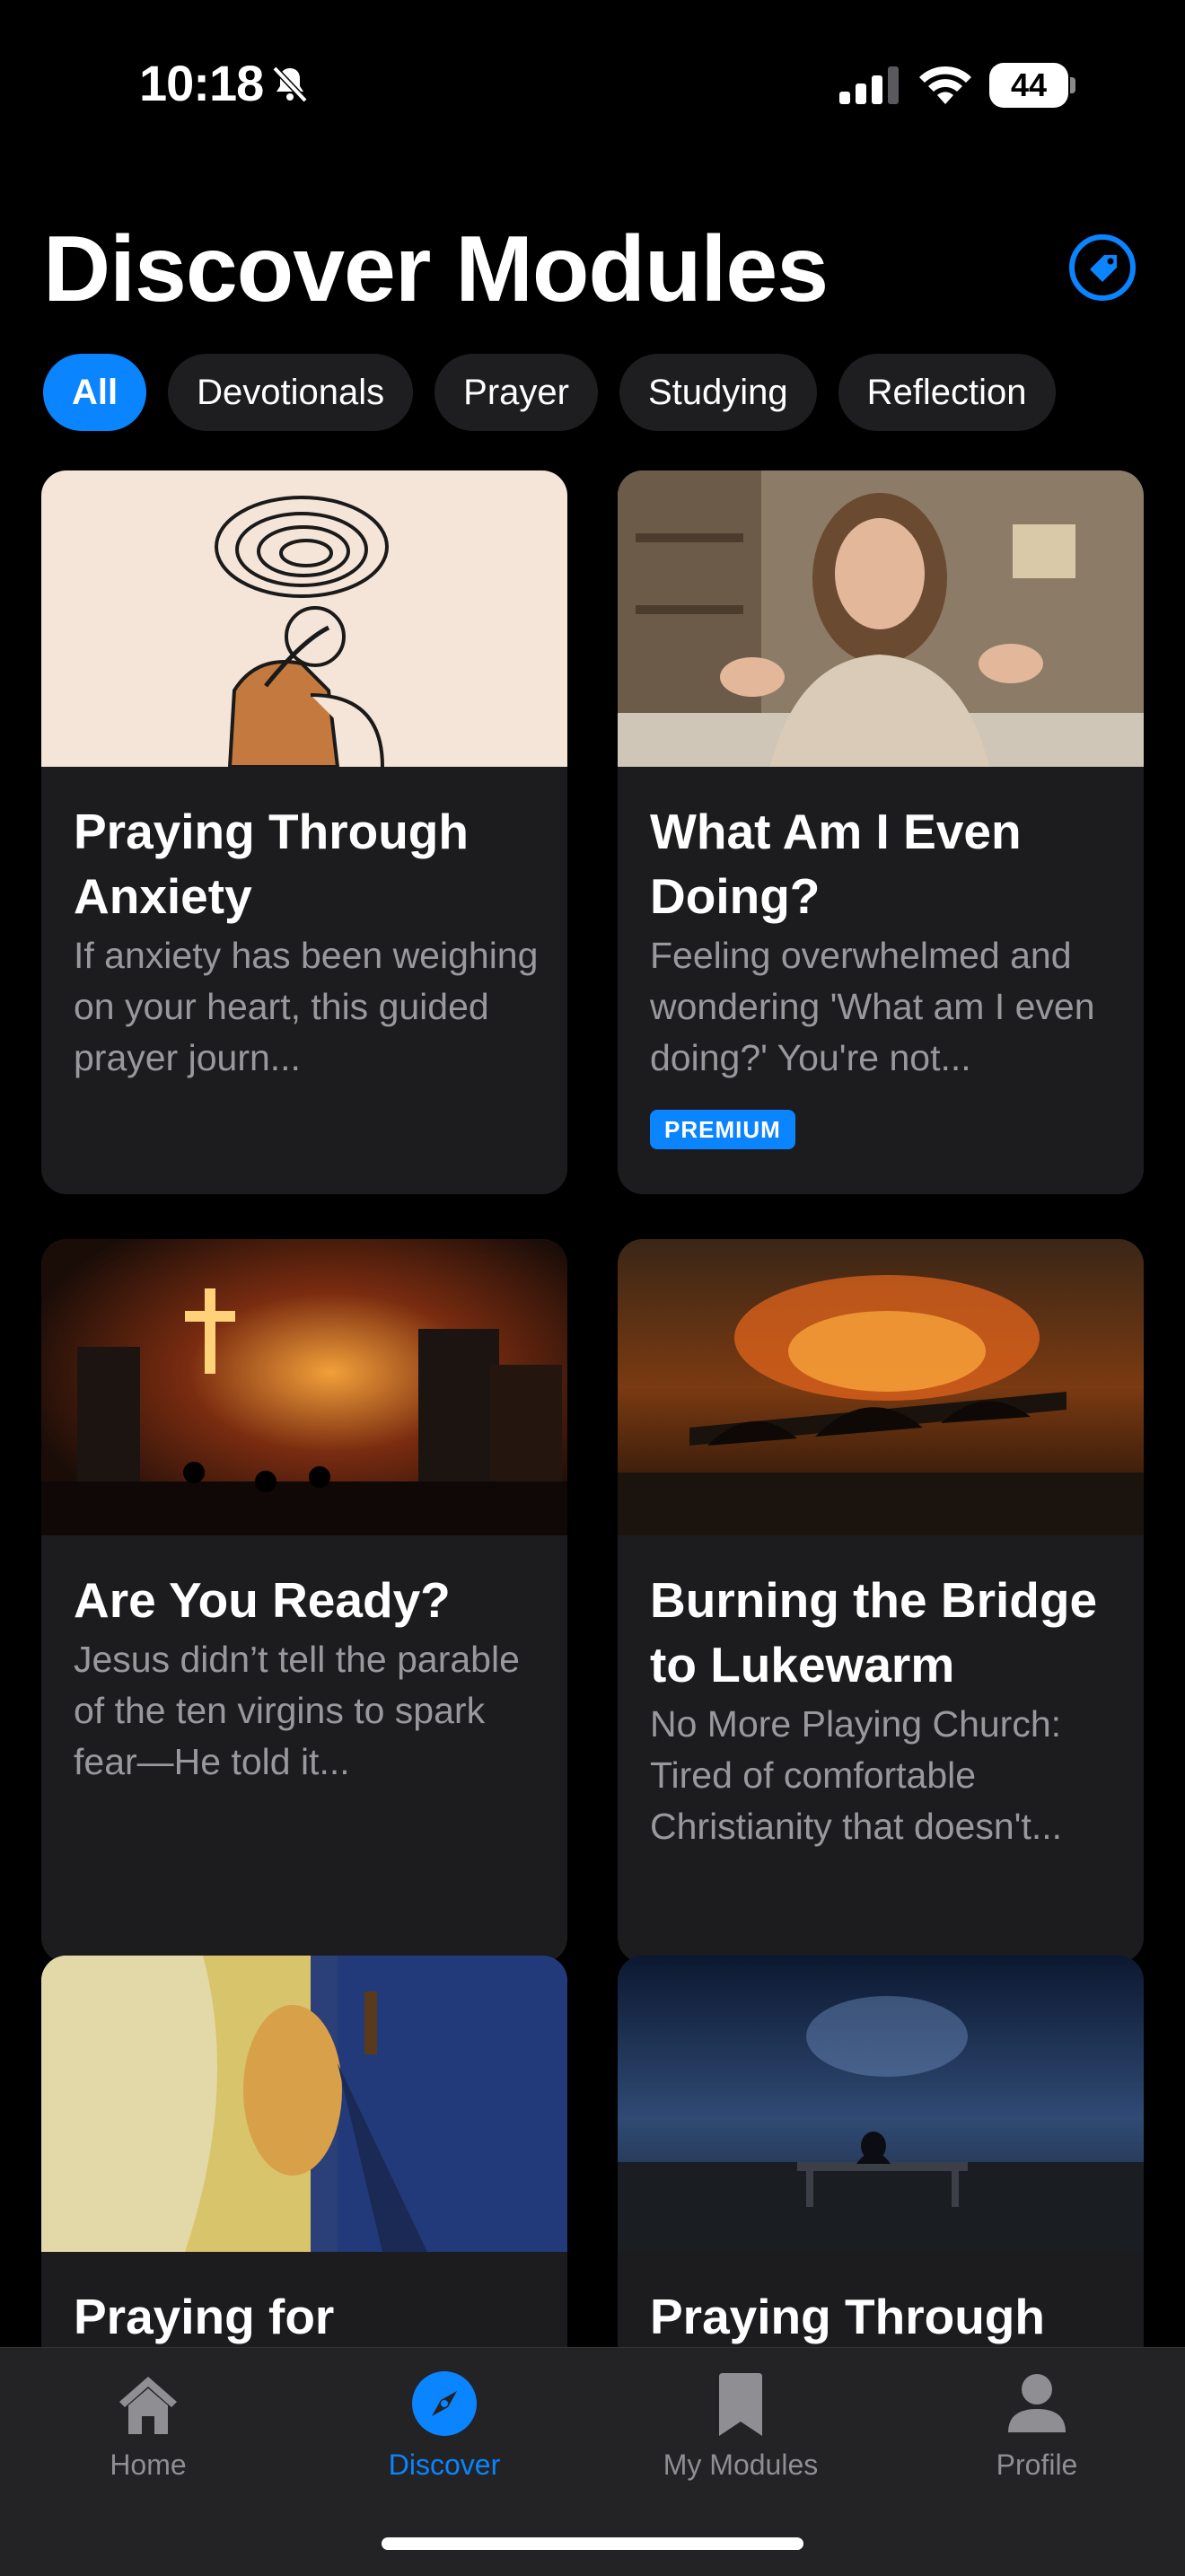 The image size is (1185, 2576). Describe the element at coordinates (722, 1129) in the screenshot. I see `premium-badge: PREMIUM` at that location.